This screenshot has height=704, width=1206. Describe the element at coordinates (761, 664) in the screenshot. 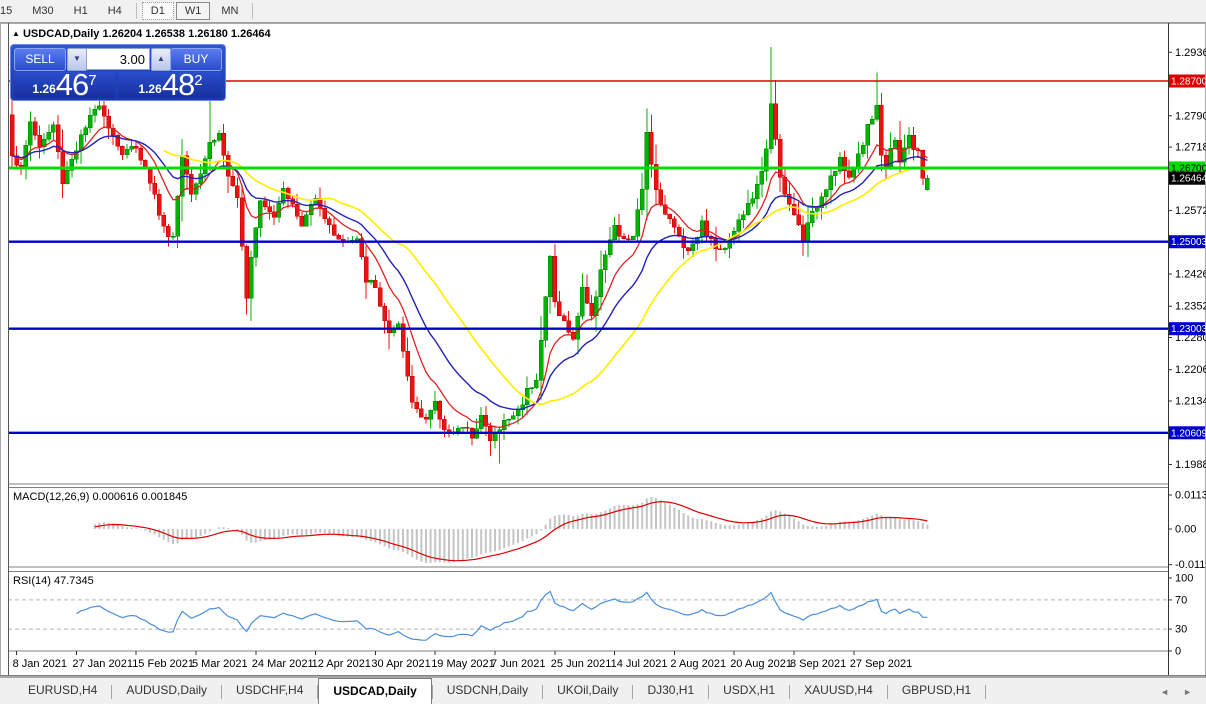

I see `svg-text: 20 Aug 2021` at that location.